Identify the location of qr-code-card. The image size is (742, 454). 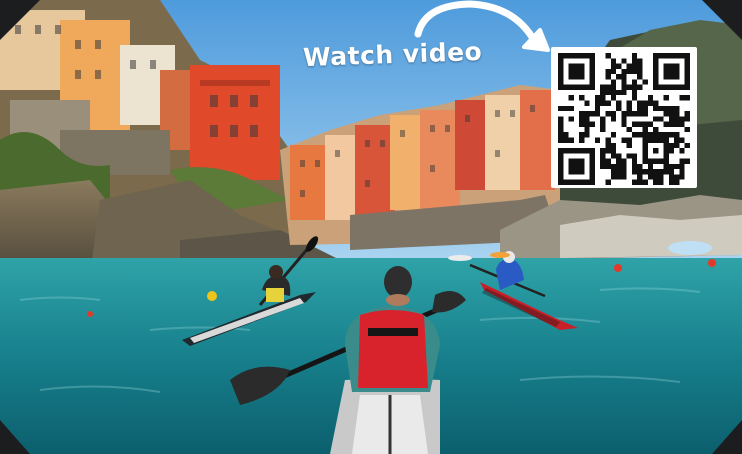
(624, 117).